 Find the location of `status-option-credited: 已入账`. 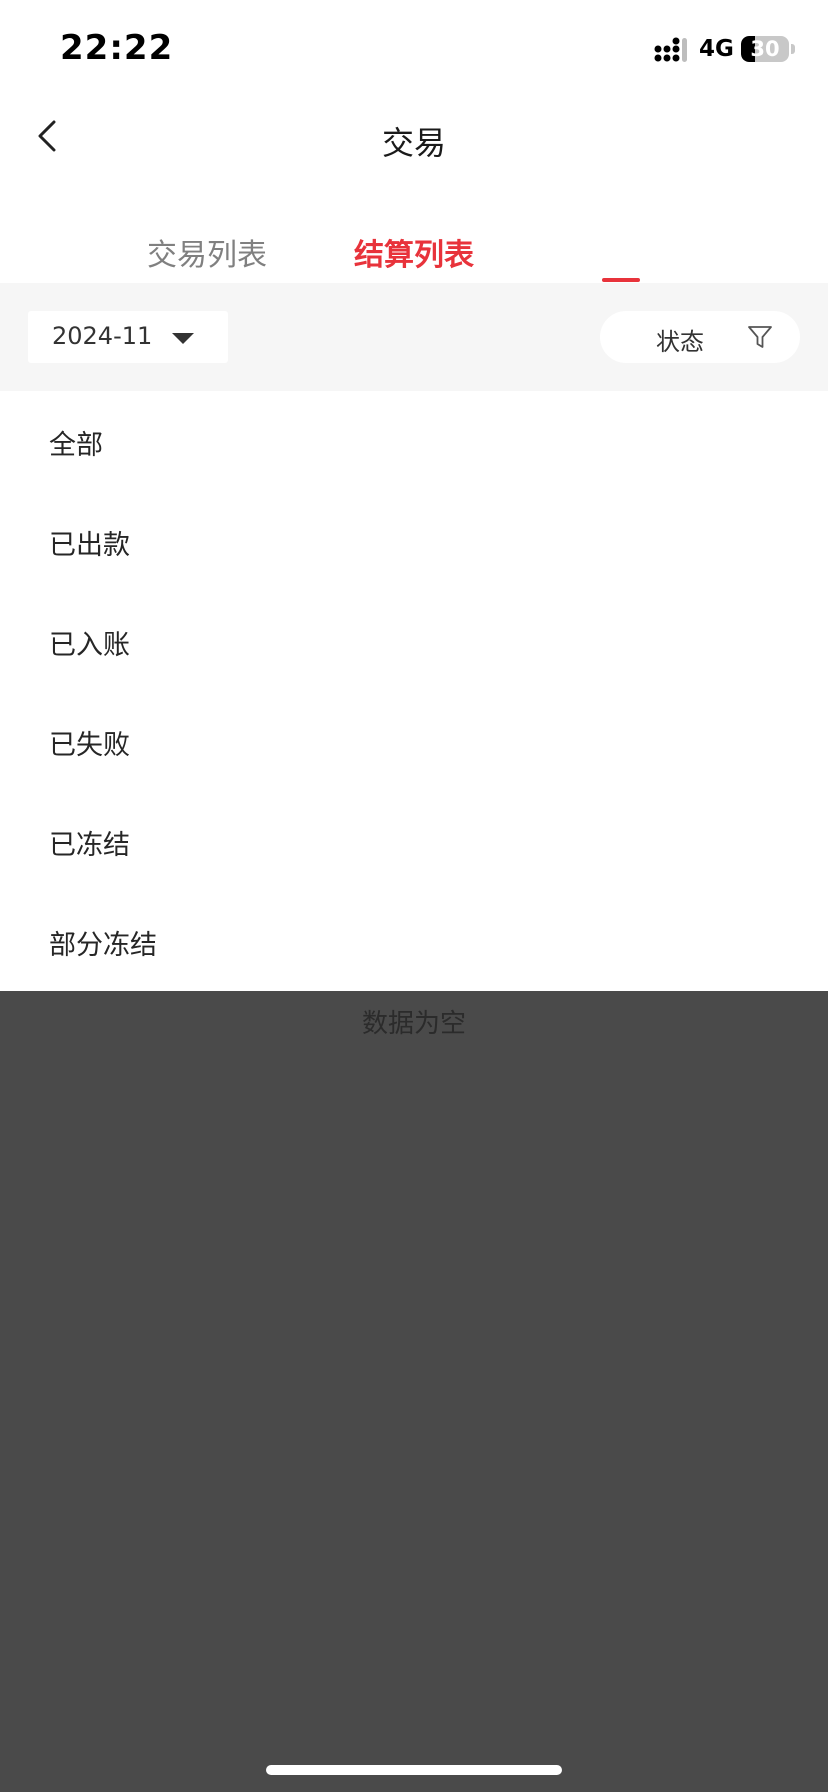

status-option-credited: 已入账 is located at coordinates (414, 641).